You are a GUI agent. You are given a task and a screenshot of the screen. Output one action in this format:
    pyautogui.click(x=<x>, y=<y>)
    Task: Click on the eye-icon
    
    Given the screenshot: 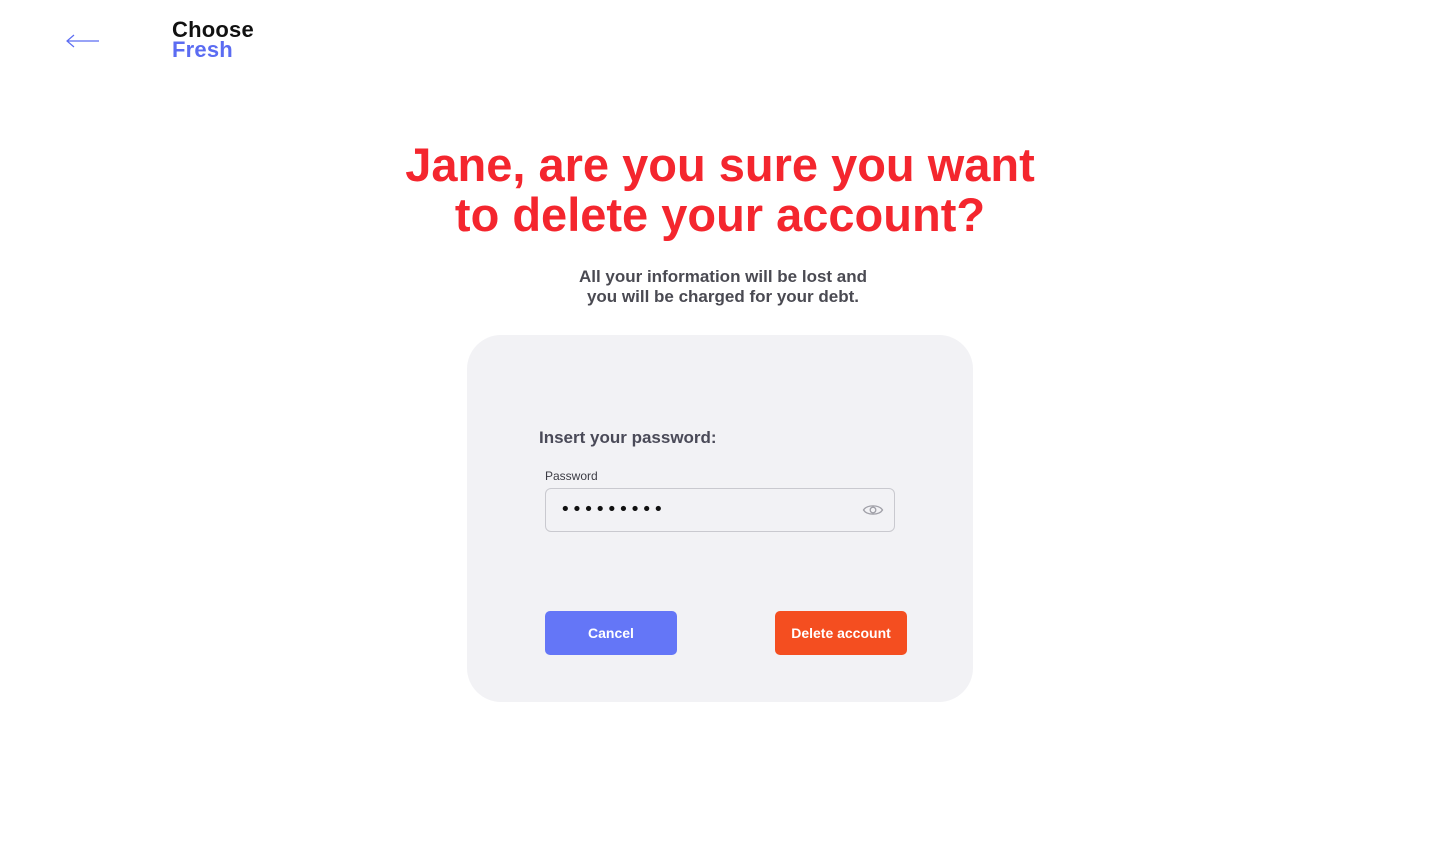 What is the action you would take?
    pyautogui.click(x=873, y=510)
    